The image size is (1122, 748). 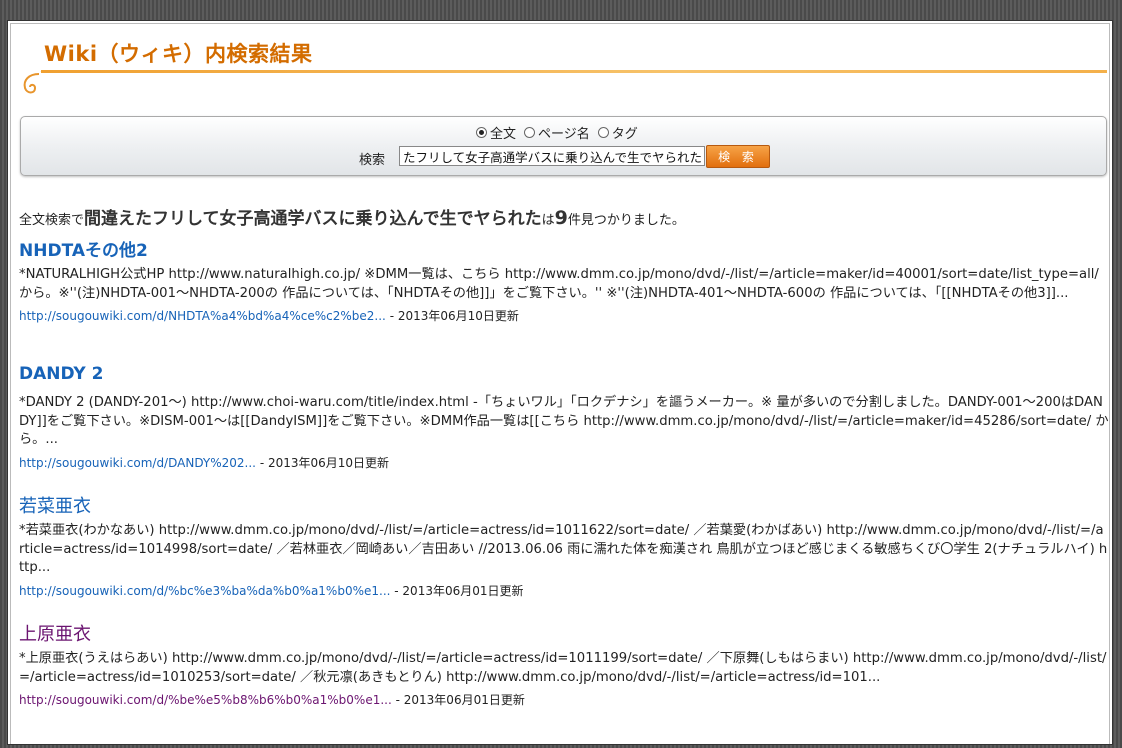 I want to click on result-title-link: DANDY 2, so click(x=564, y=377).